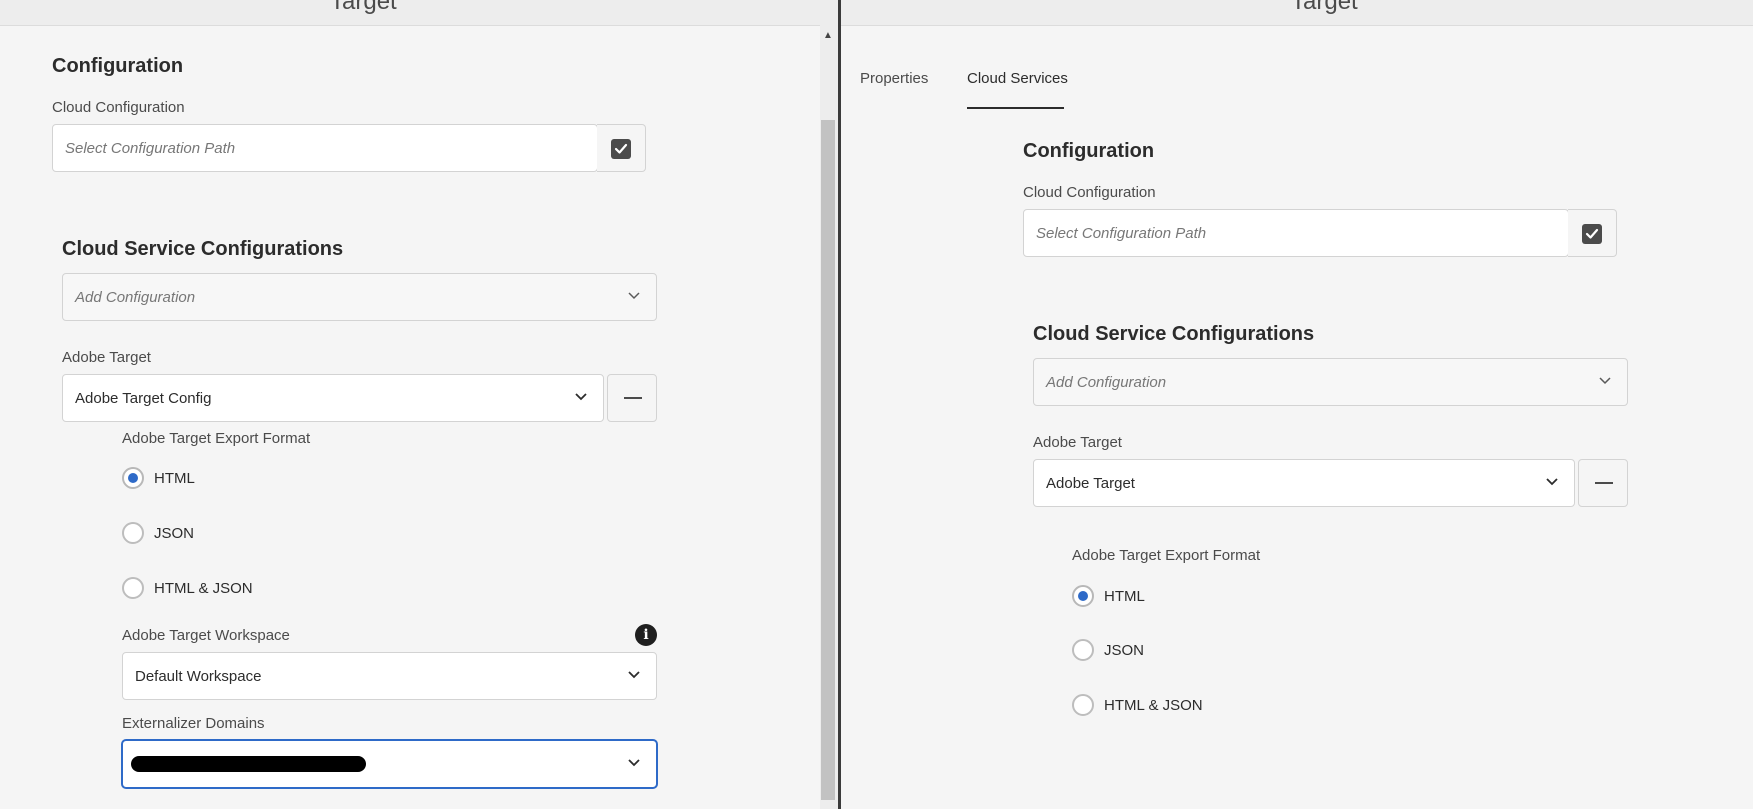 The height and width of the screenshot is (809, 1753). Describe the element at coordinates (828, 35) in the screenshot. I see `scroll-up-arrow: ▲` at that location.